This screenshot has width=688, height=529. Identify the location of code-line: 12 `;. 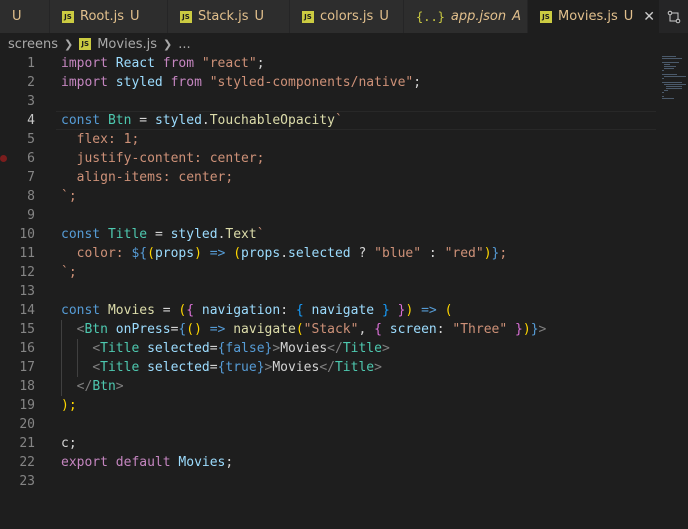
(330, 272).